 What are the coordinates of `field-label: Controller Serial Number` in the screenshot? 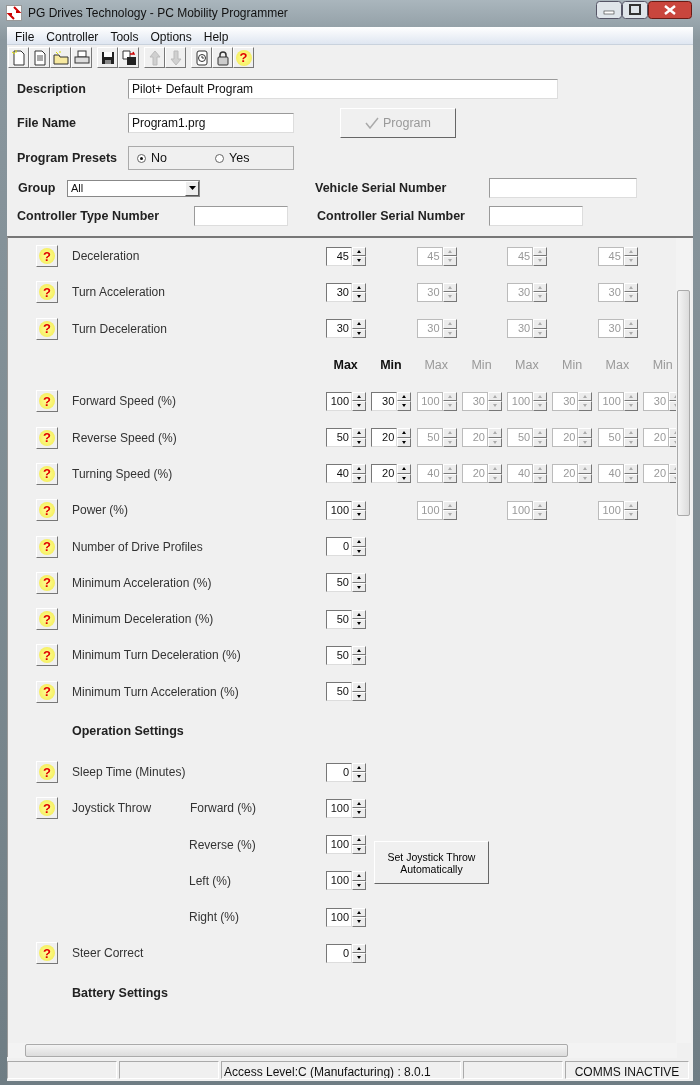 It's located at (391, 216).